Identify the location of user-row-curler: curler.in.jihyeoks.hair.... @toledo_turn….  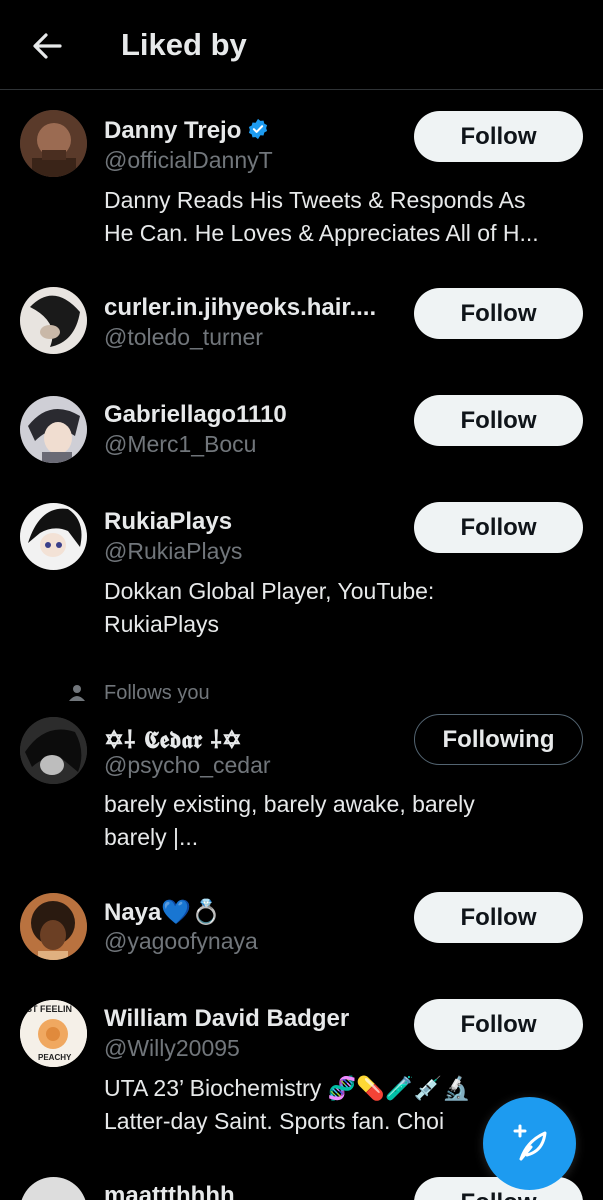
(301, 332).